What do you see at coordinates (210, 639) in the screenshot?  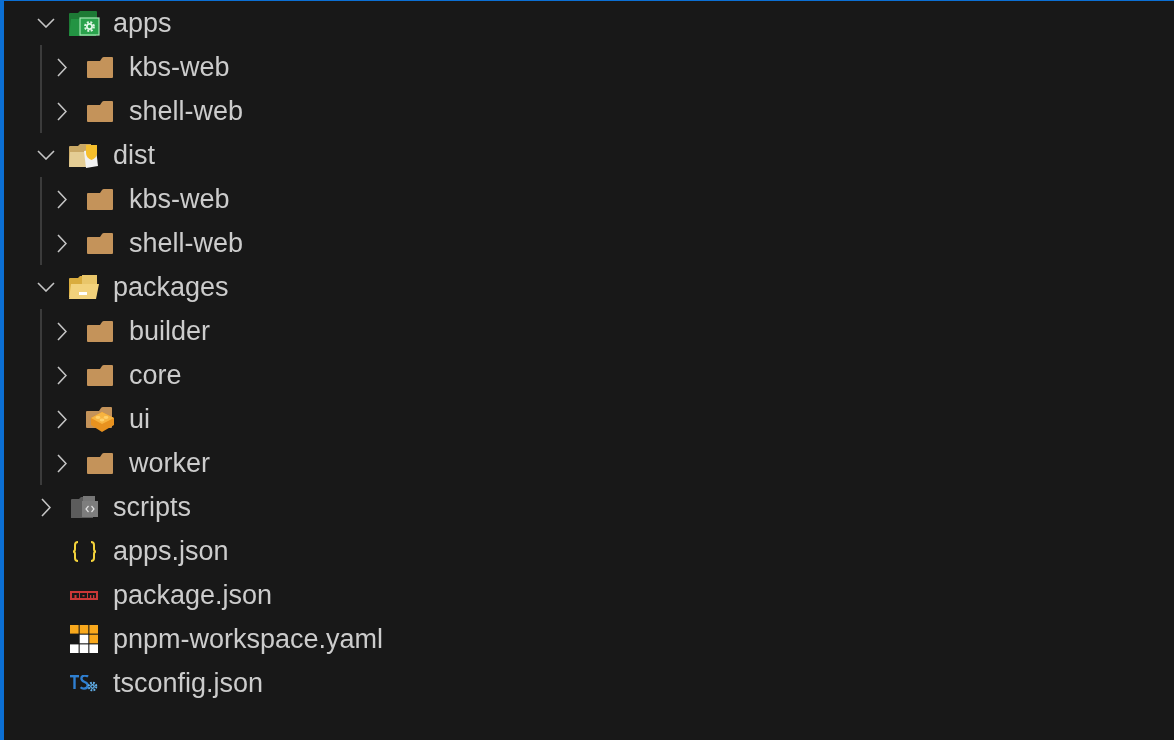 I see `tree-item: pnpm-workspace.yaml` at bounding box center [210, 639].